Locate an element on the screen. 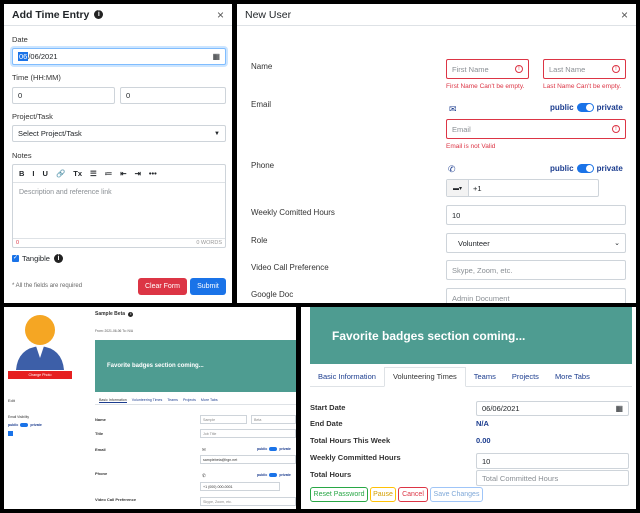 The image size is (640, 513). change-photo-button: Change Photo is located at coordinates (40, 375).